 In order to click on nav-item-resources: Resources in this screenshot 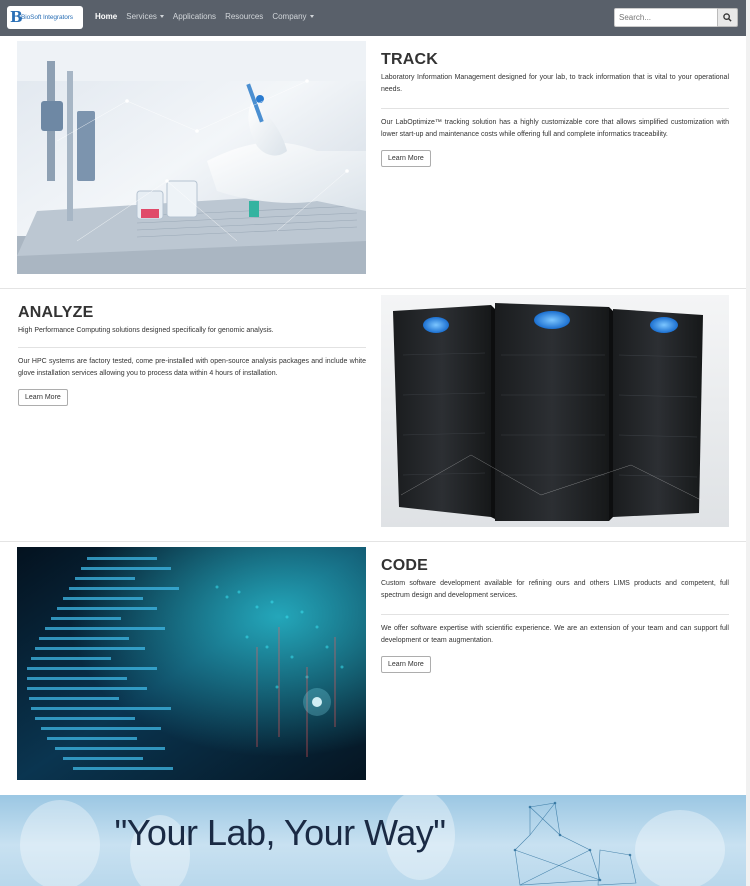, I will do `click(244, 16)`.